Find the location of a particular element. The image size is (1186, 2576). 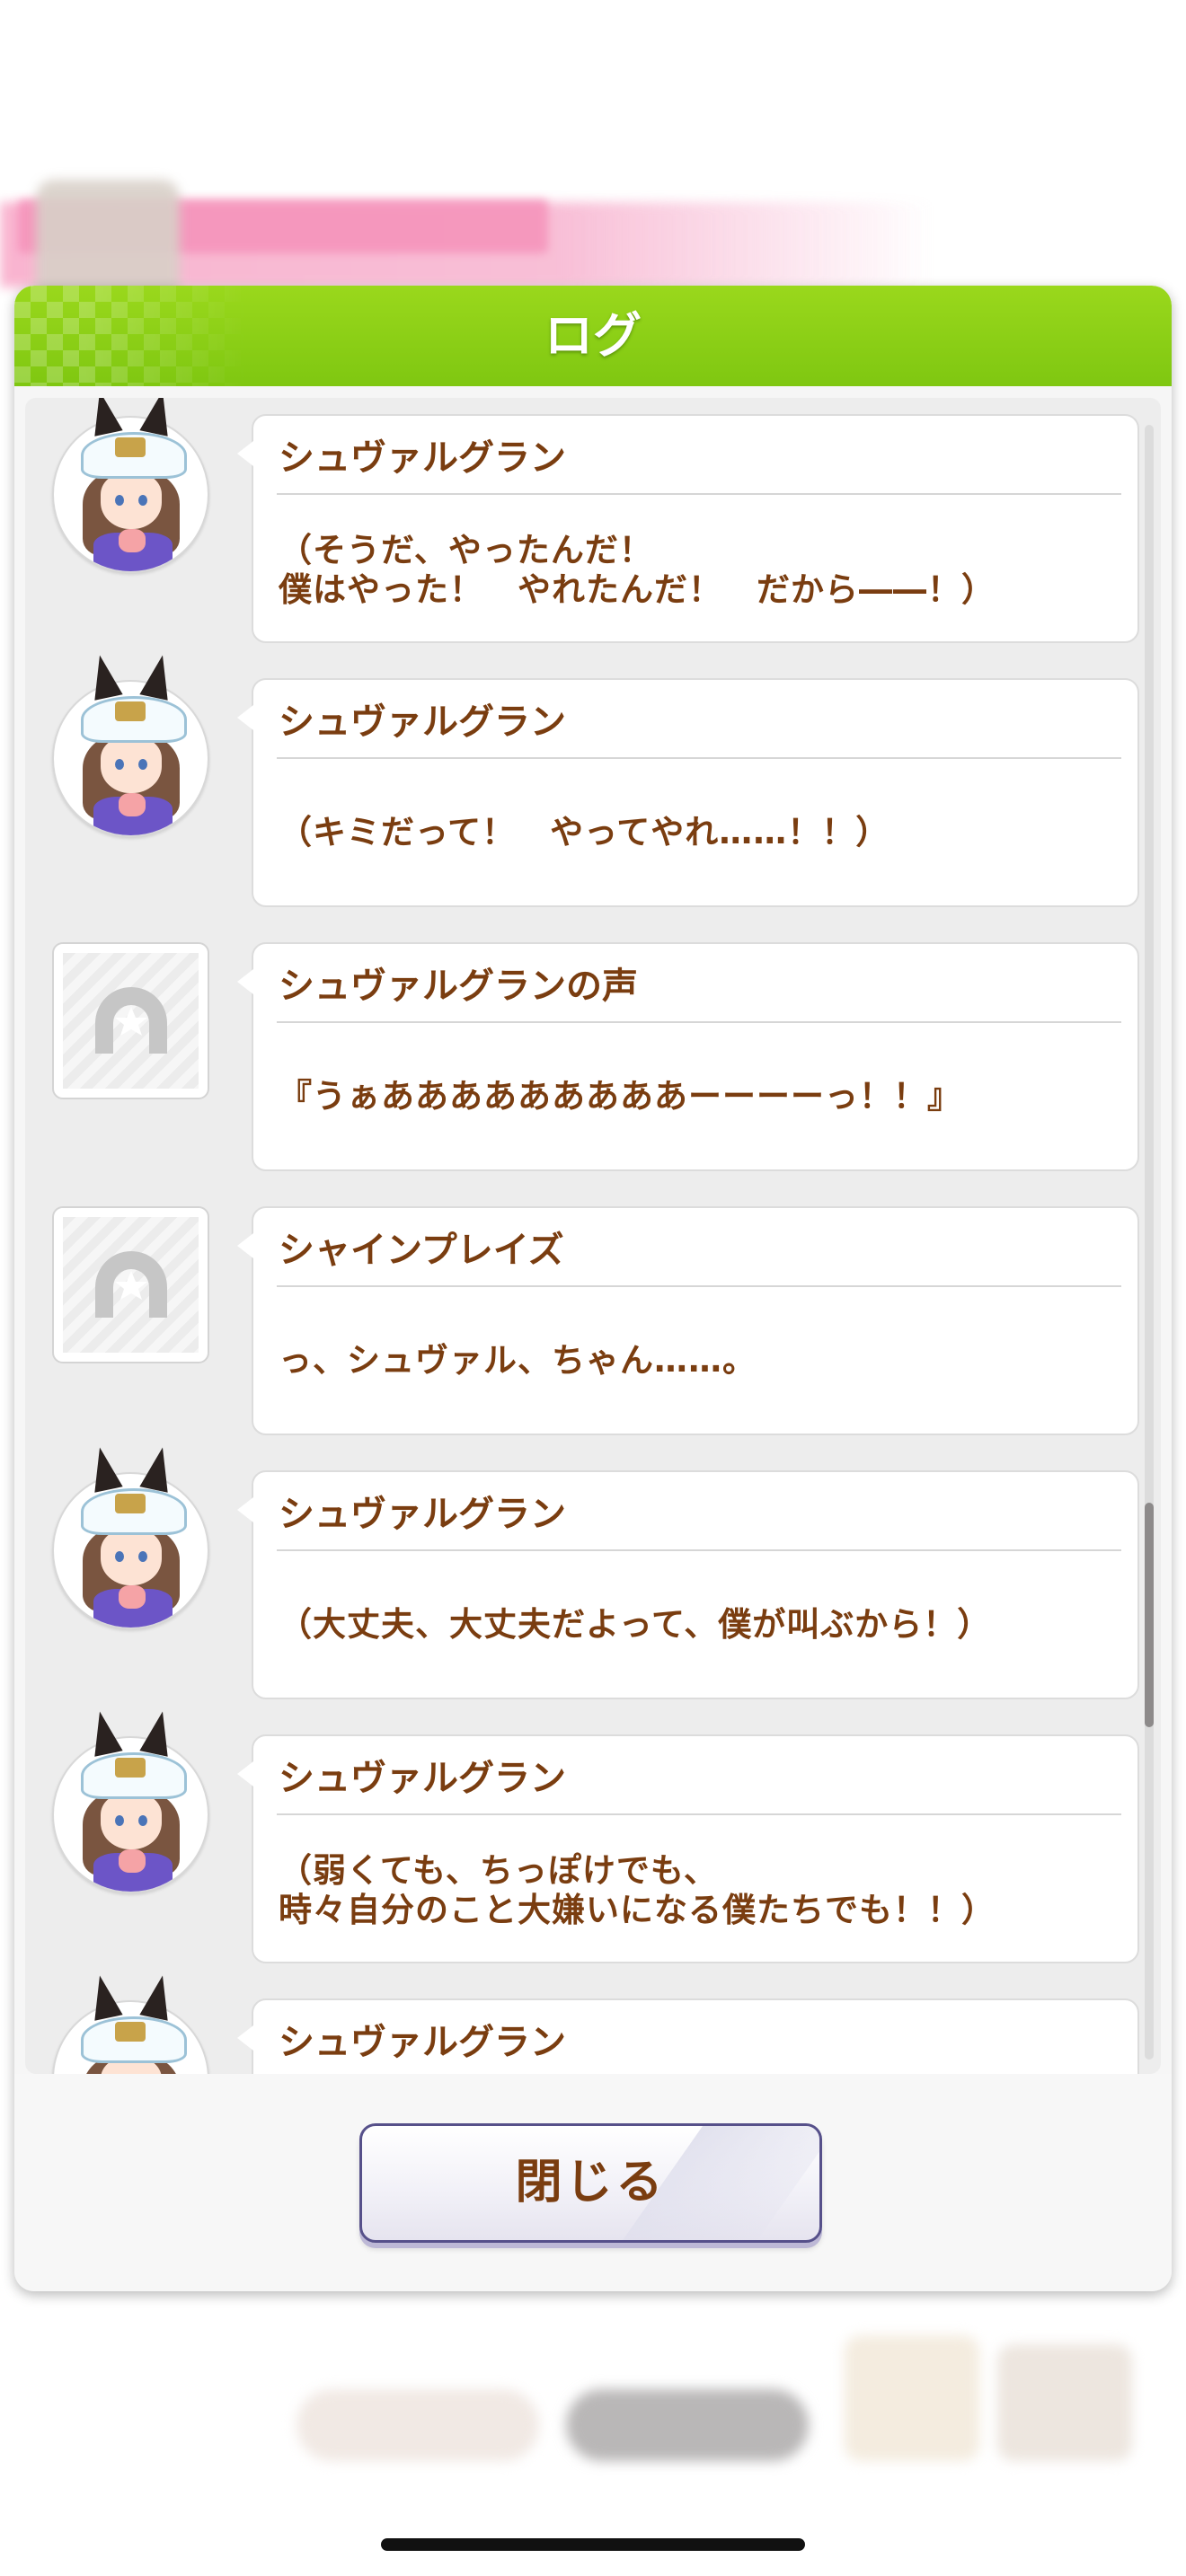

scrollbar-thumb is located at coordinates (1149, 1615).